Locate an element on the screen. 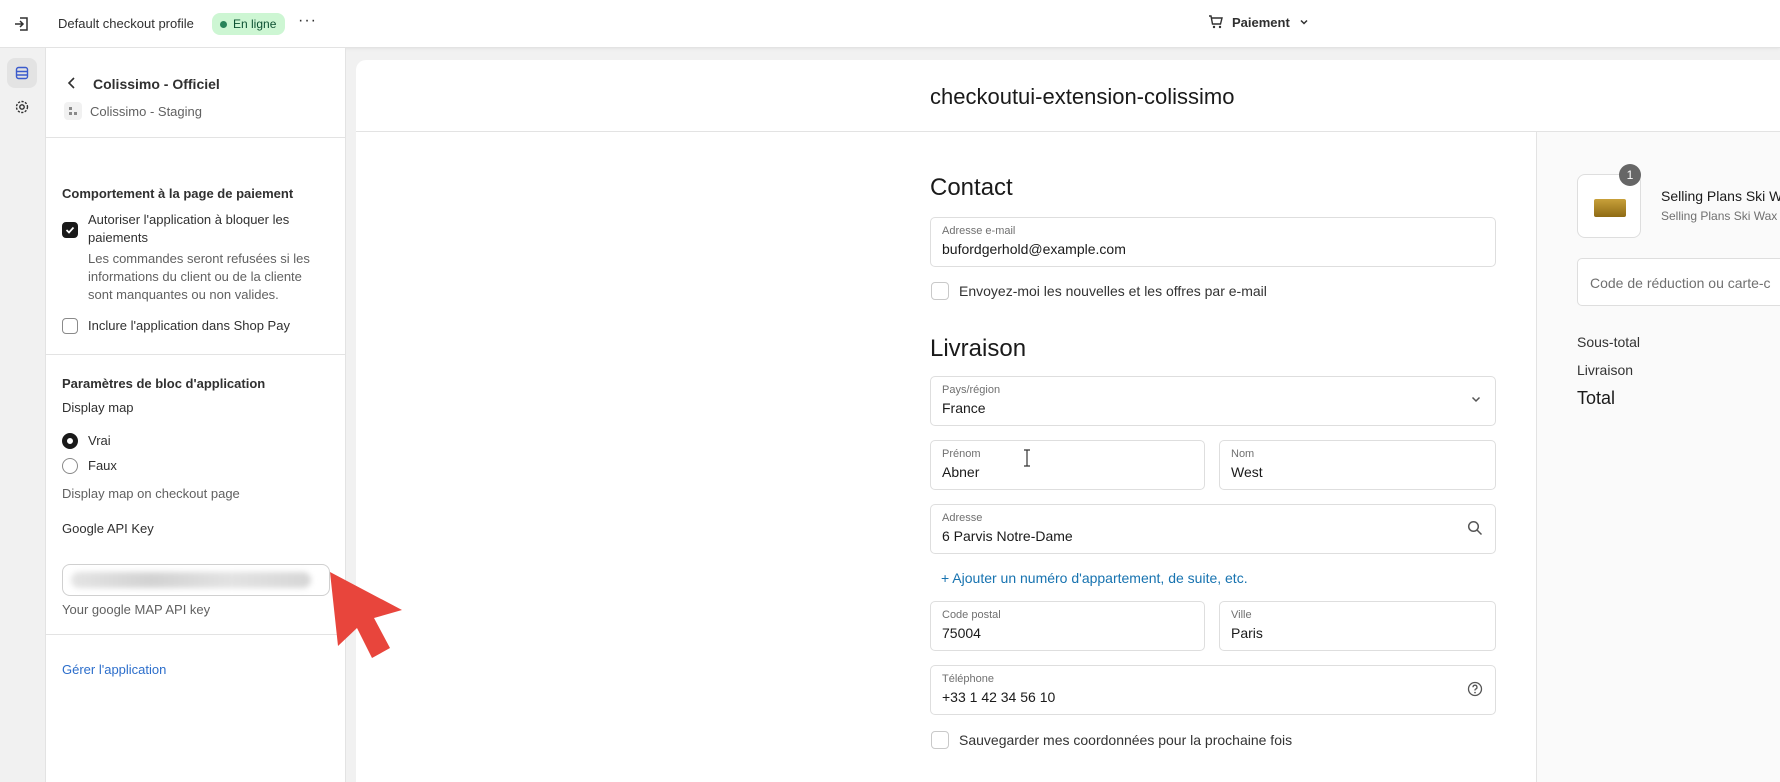 The height and width of the screenshot is (782, 1780). manage-app-link: Gérer l'application is located at coordinates (114, 669).